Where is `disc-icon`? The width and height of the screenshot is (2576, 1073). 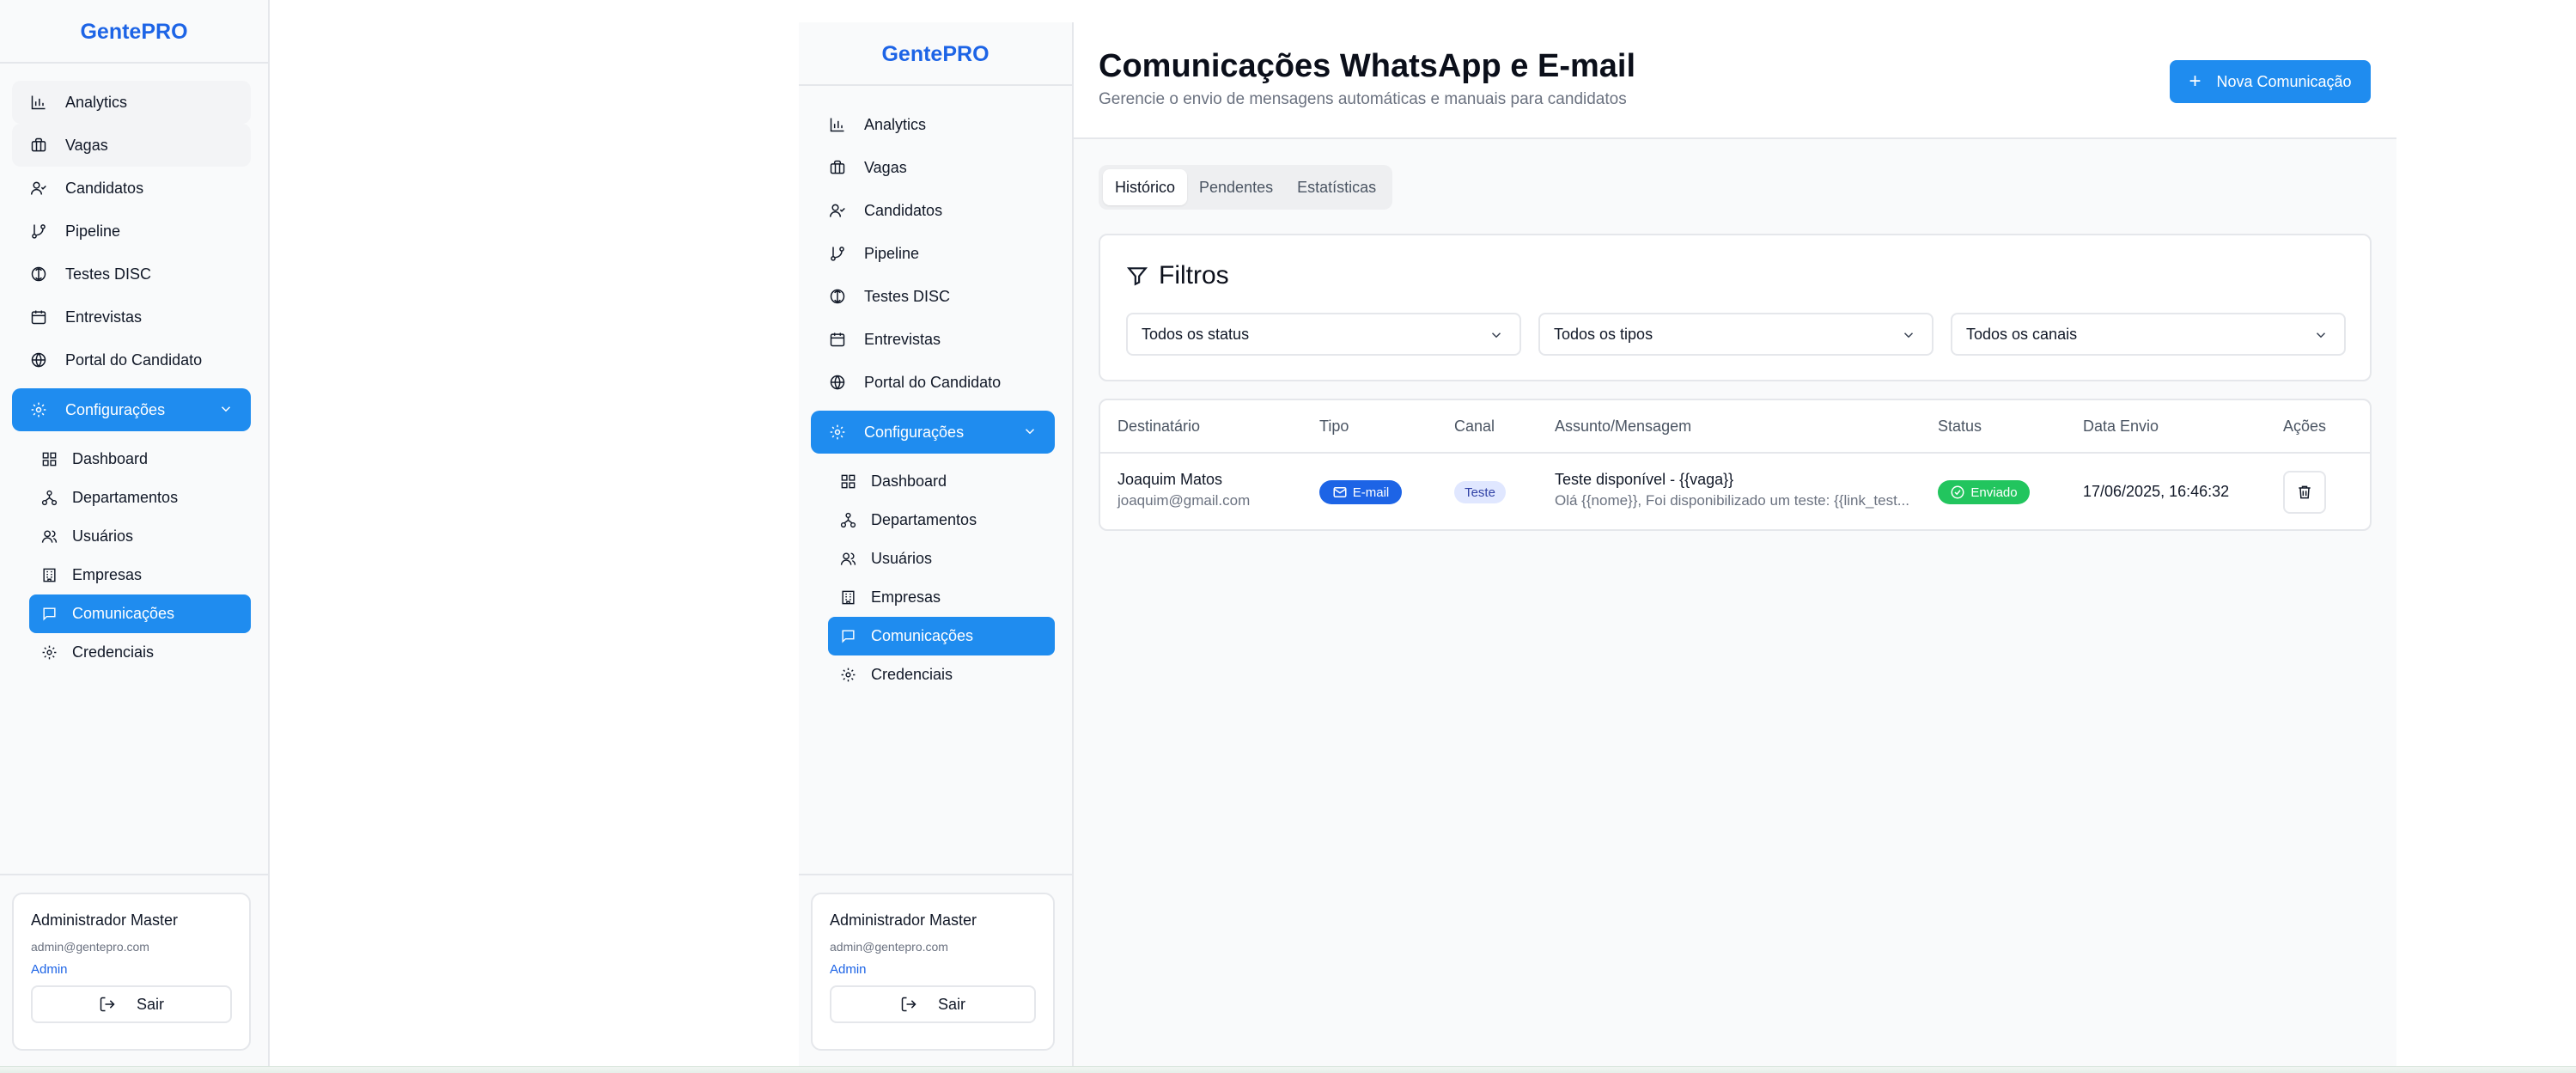
disc-icon is located at coordinates (837, 296).